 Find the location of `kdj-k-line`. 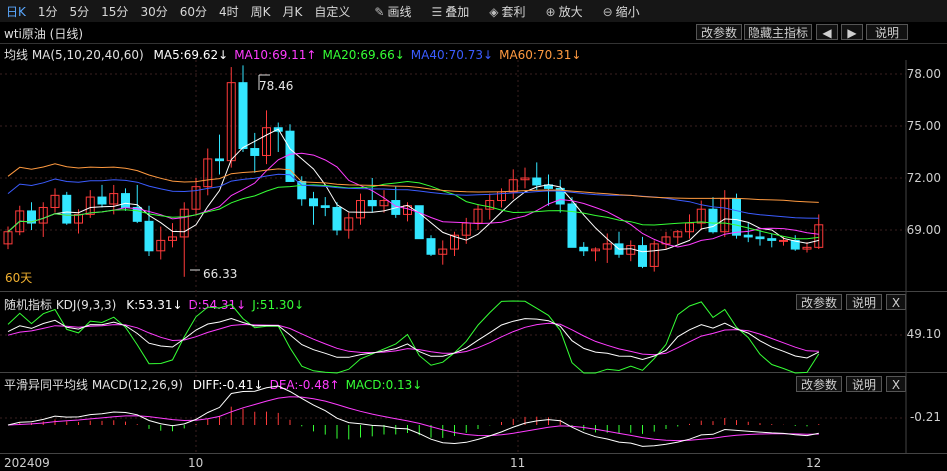

kdj-k-line is located at coordinates (413, 339).